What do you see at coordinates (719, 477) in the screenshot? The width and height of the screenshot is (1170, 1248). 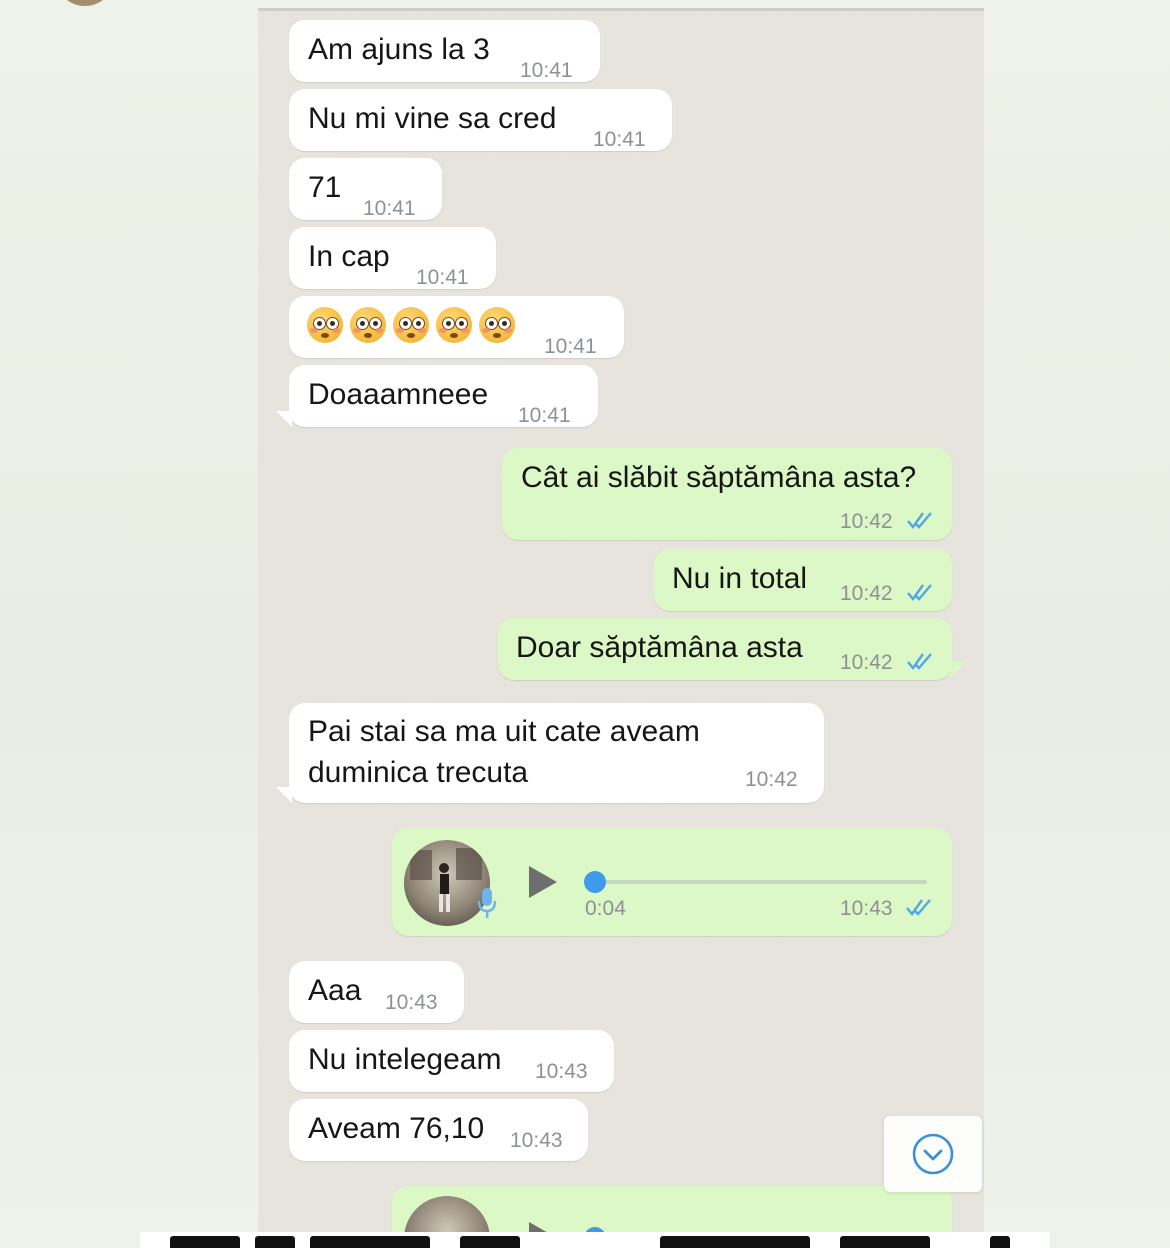 I see `message-text: Cât ai slăbit săptămâna asta?` at bounding box center [719, 477].